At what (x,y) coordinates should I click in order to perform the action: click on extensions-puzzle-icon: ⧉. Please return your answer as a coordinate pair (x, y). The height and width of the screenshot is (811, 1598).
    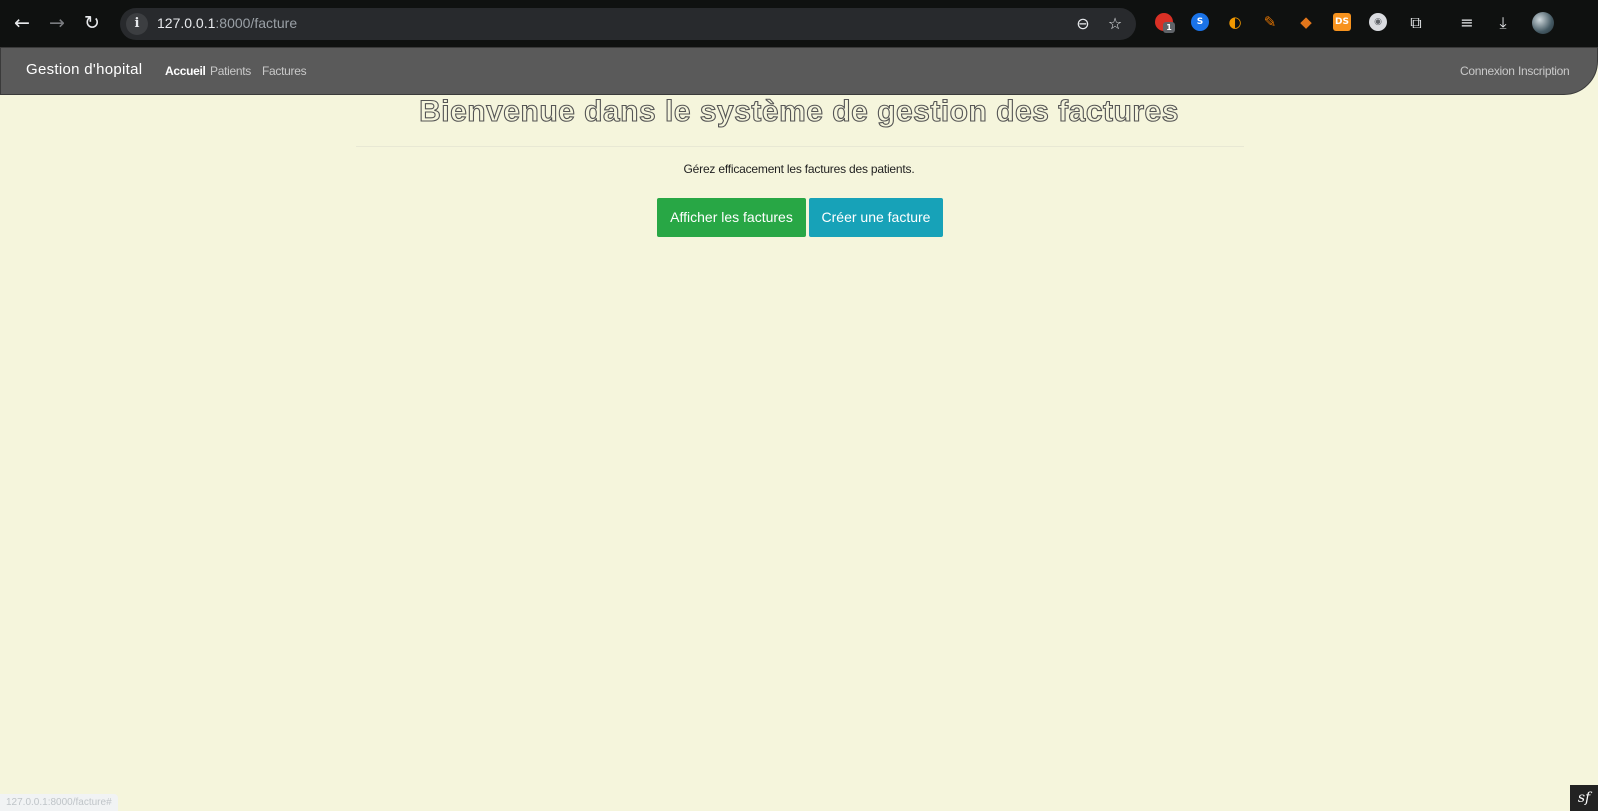
    Looking at the image, I should click on (1416, 23).